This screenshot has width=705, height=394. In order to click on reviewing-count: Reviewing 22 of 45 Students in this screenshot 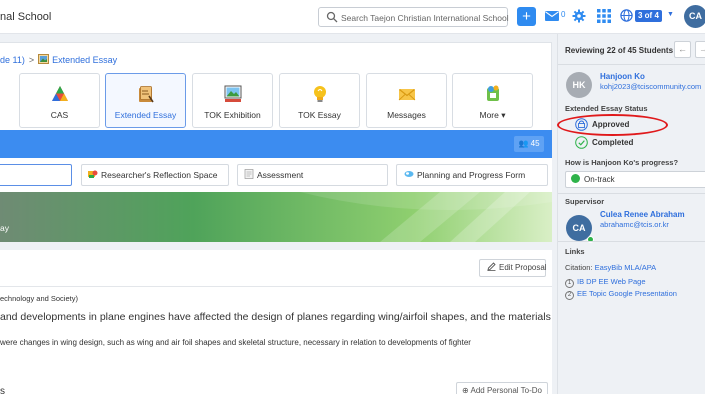, I will do `click(619, 50)`.